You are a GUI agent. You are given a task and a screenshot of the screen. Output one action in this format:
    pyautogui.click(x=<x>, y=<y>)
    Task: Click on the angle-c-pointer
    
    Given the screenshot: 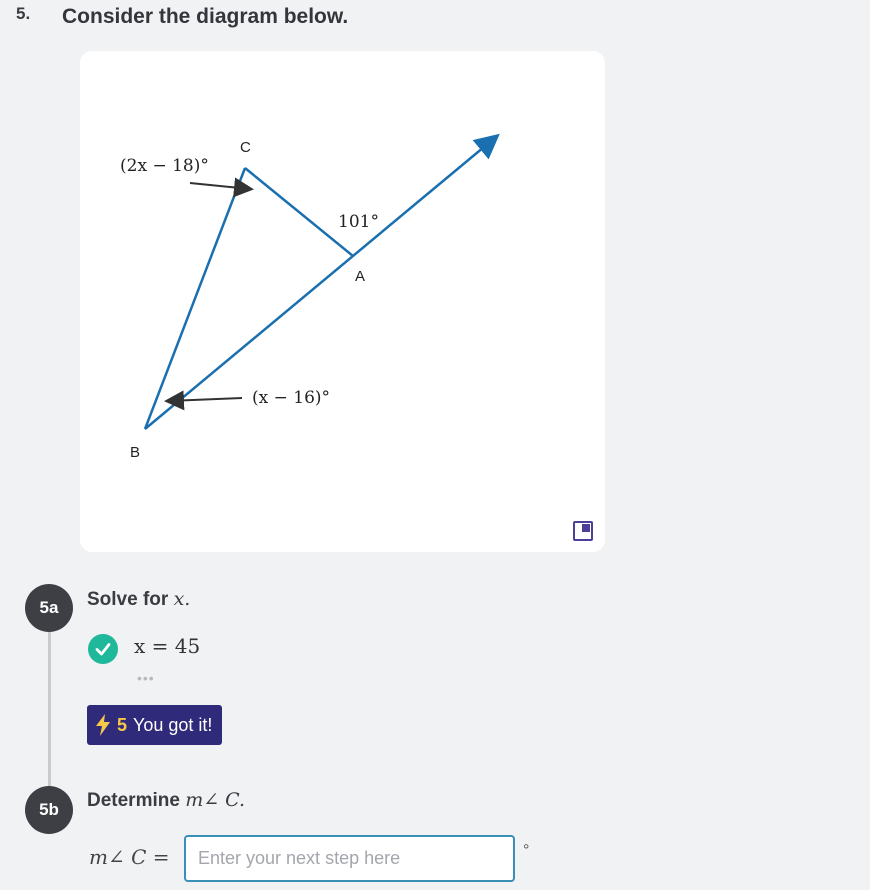 What is the action you would take?
    pyautogui.click(x=221, y=187)
    